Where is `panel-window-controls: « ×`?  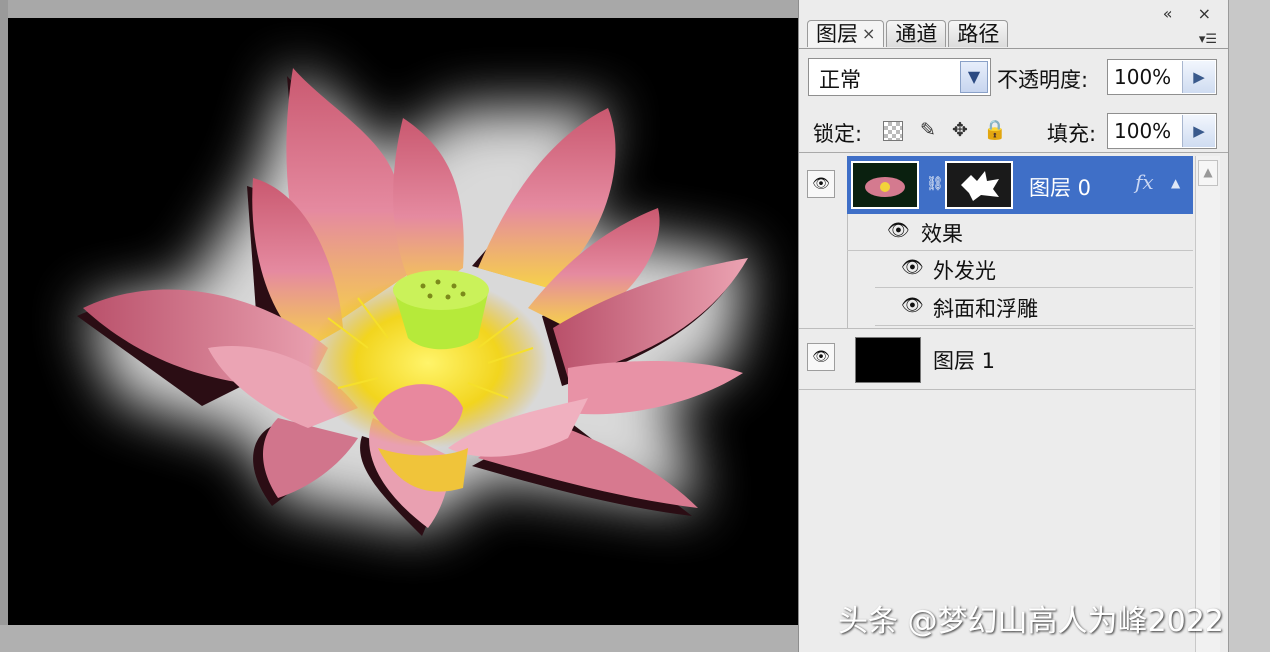
panel-window-controls: « × is located at coordinates (1192, 13).